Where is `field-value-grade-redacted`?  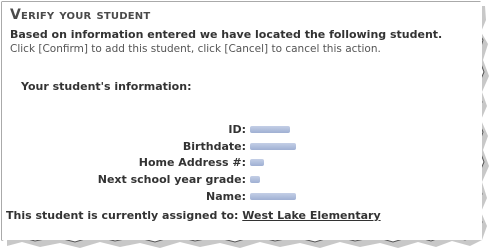
field-value-grade-redacted is located at coordinates (255, 179).